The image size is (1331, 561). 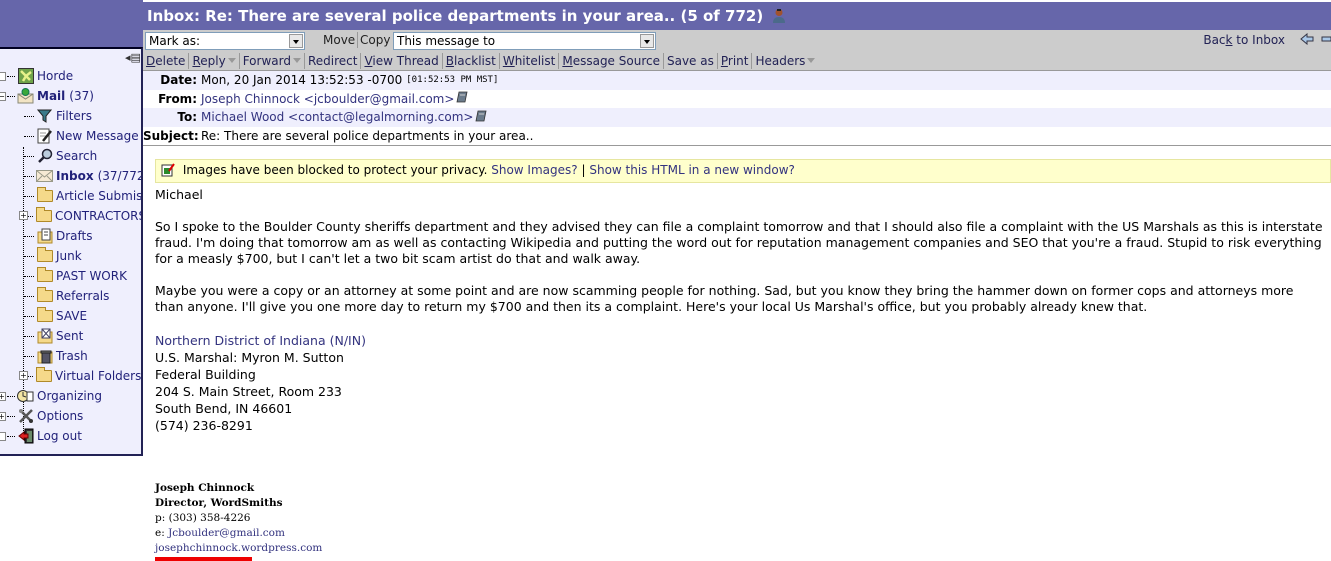 I want to click on reply-button: Reply, so click(x=214, y=61).